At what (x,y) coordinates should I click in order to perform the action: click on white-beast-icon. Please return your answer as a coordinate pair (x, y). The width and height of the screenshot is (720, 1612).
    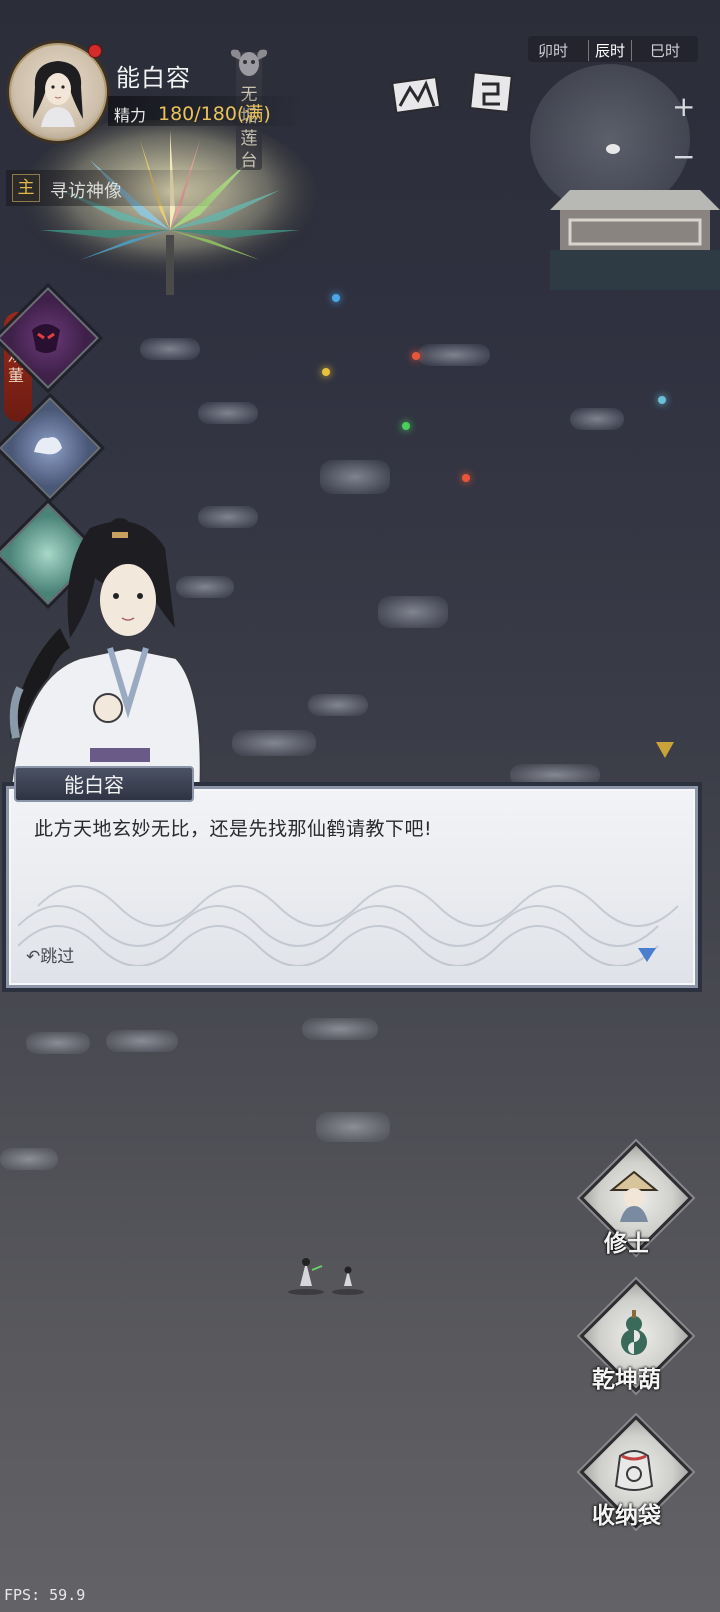
    Looking at the image, I should click on (48, 446).